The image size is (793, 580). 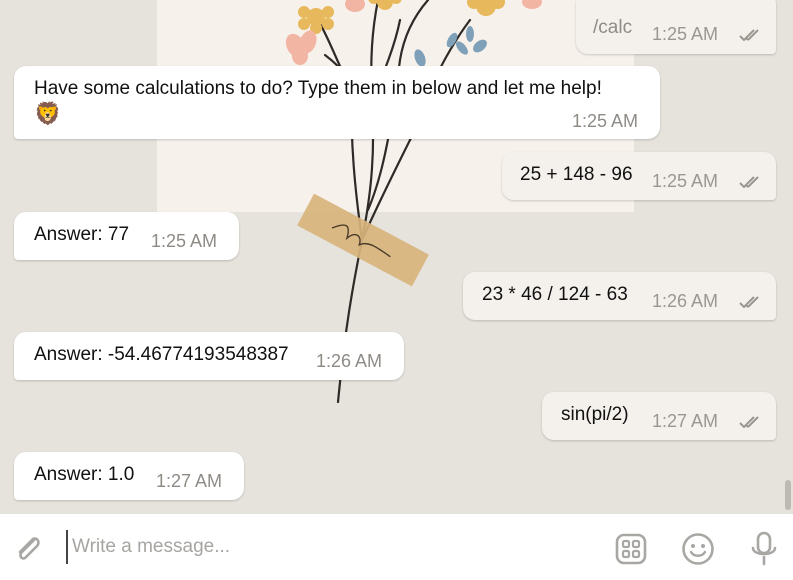 I want to click on message-text: Answer: -54.46774193548387, so click(x=161, y=354).